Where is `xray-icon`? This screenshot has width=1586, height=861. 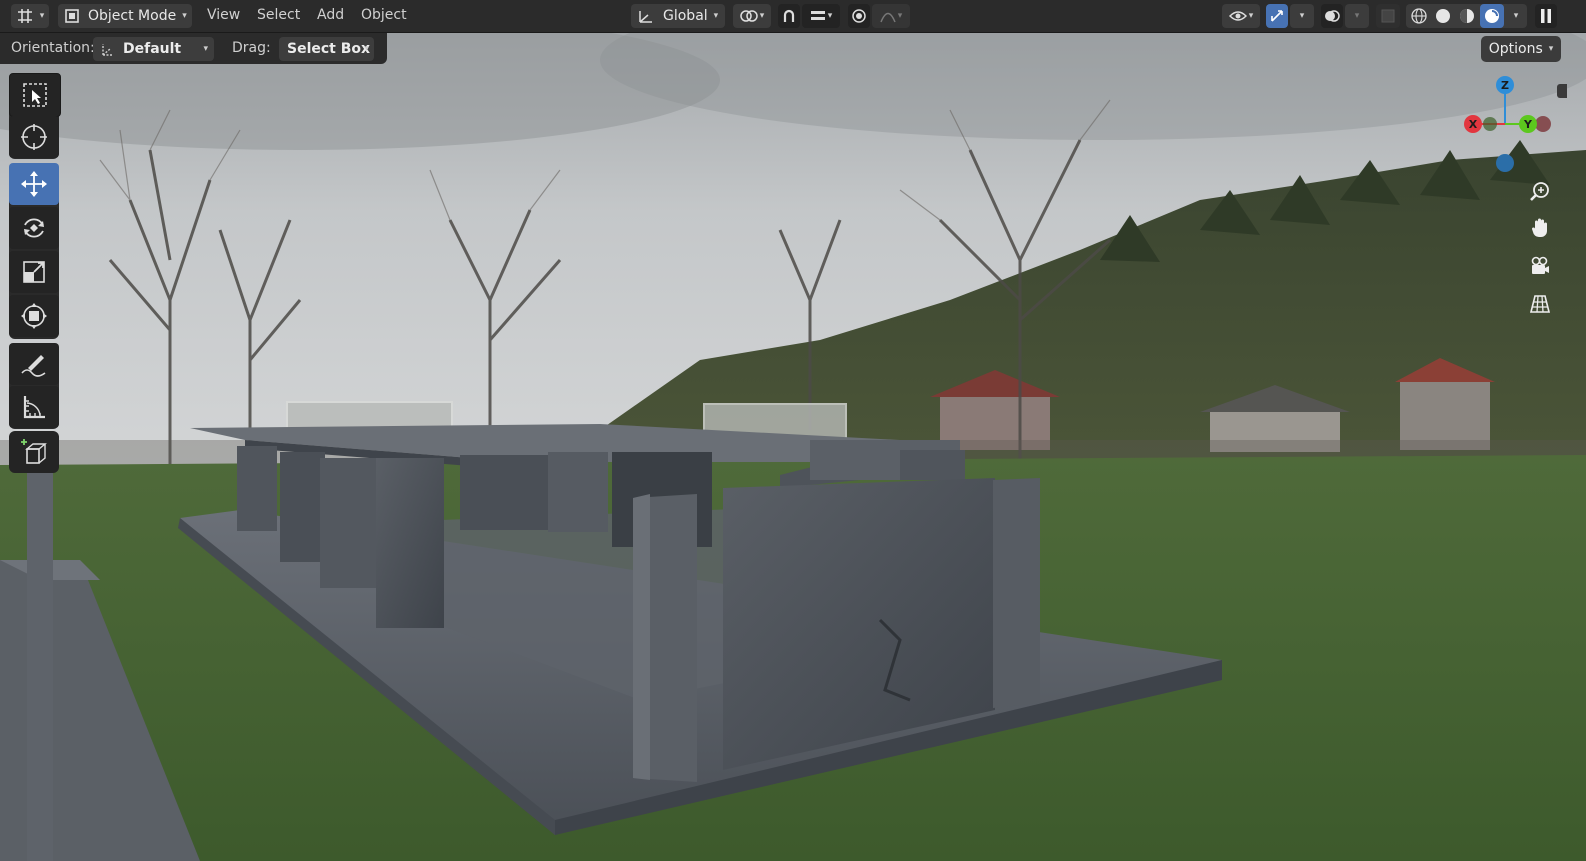
xray-icon is located at coordinates (1388, 16).